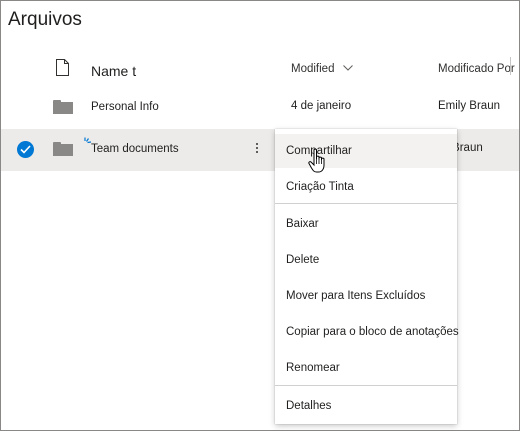 The width and height of the screenshot is (520, 431). I want to click on menu-item-delete: Delete, so click(366, 260).